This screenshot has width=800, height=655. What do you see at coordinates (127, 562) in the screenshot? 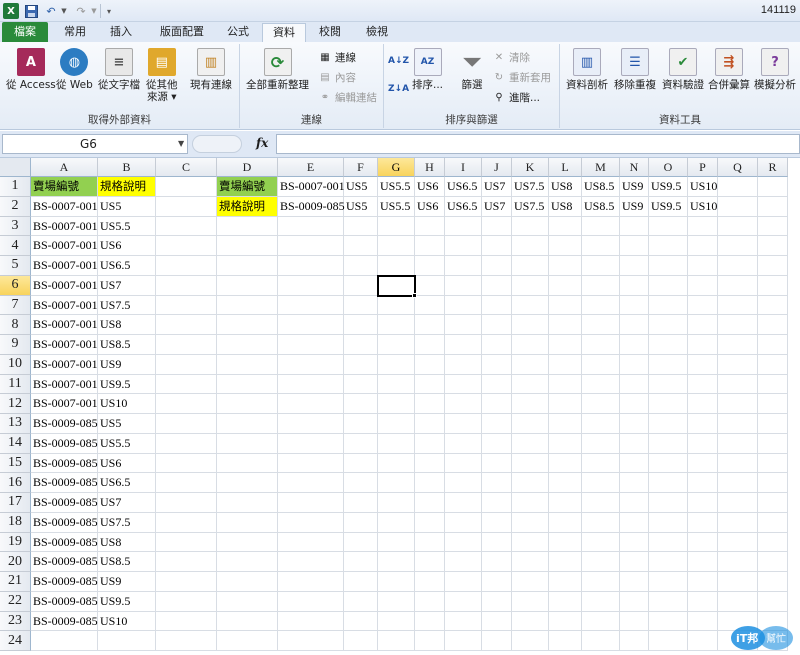
I see `cell-b20: US8.5` at bounding box center [127, 562].